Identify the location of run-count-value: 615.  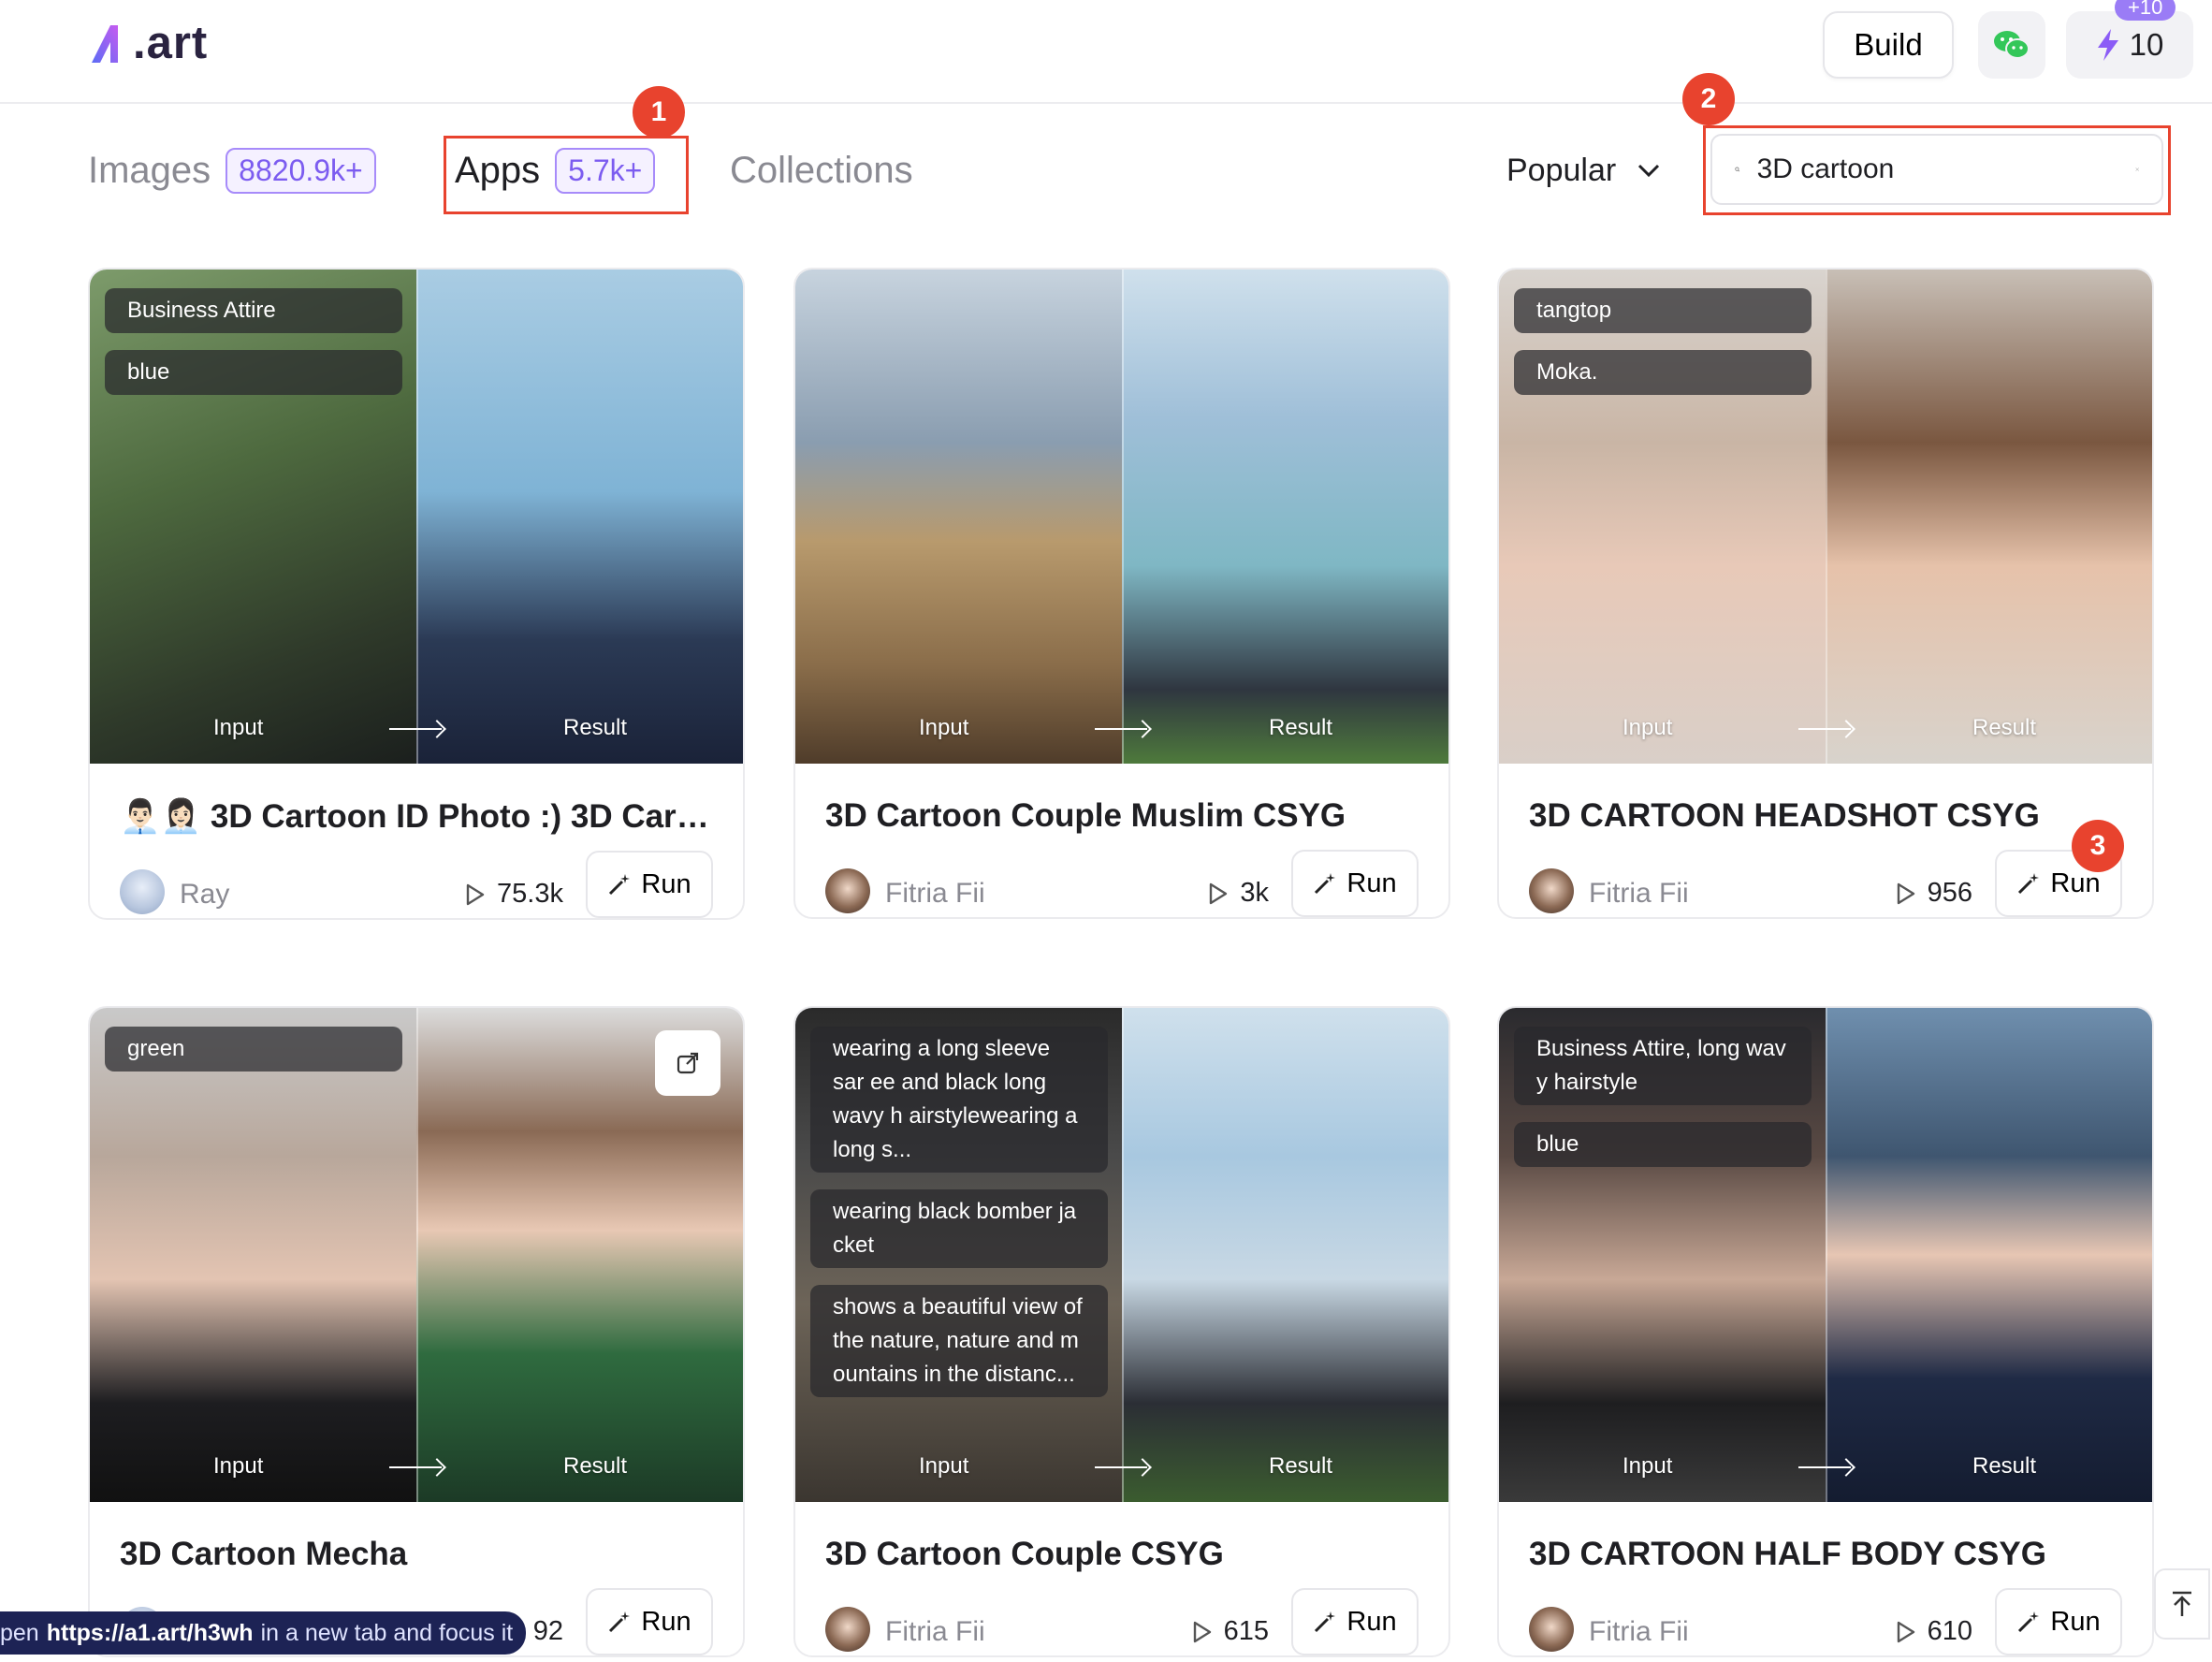
(1246, 1631).